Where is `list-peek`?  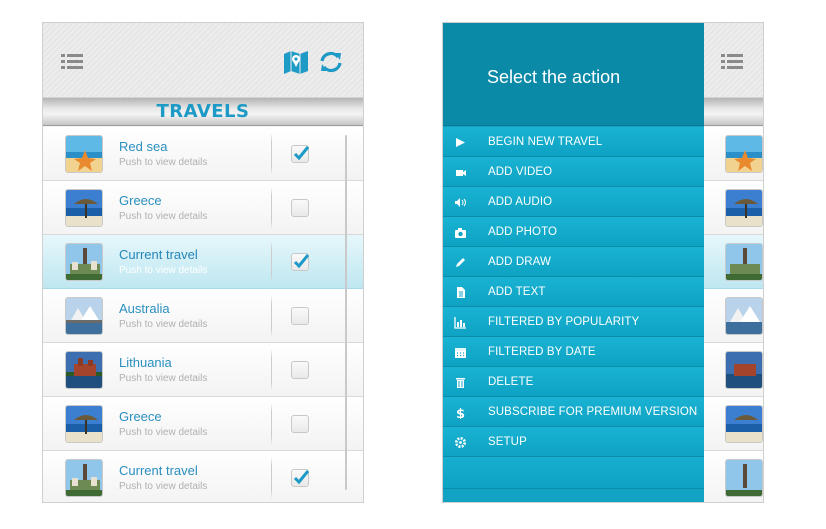 list-peek is located at coordinates (733, 262).